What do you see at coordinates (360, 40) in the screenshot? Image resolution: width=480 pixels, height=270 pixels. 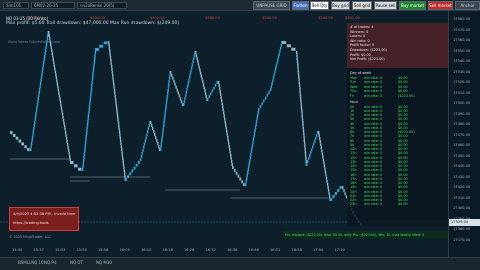 I see `stats-summary-line: Win ratio: 0` at bounding box center [360, 40].